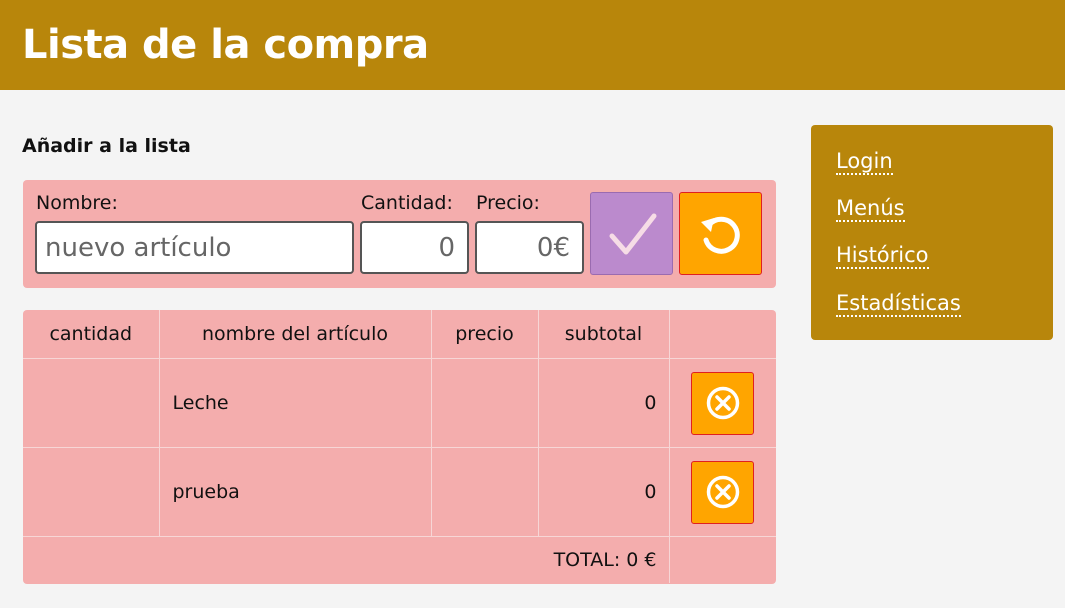 The width and height of the screenshot is (1065, 608). Describe the element at coordinates (603, 334) in the screenshot. I see `header-subtotal: subtotal` at that location.